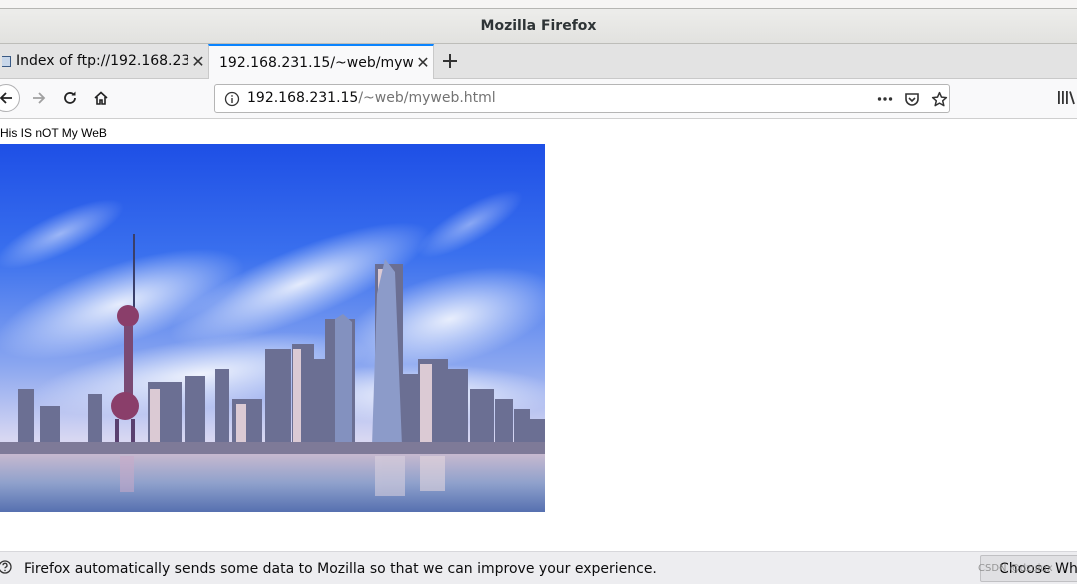 The image size is (1077, 584). I want to click on navigation-toolbar: 192.168.231.15/~web/myweb.html, so click(538, 99).